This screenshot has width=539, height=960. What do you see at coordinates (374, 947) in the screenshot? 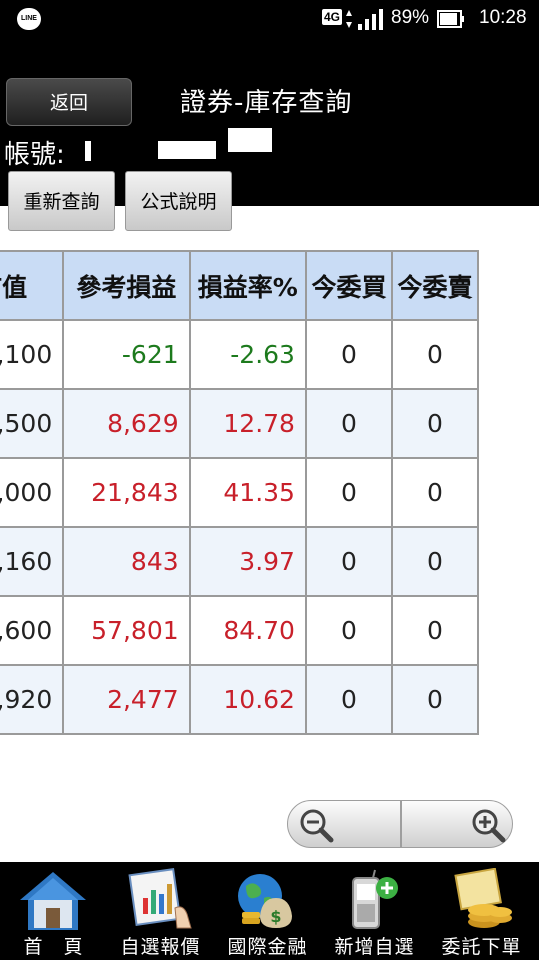
I see `nav-label: 新增自選` at bounding box center [374, 947].